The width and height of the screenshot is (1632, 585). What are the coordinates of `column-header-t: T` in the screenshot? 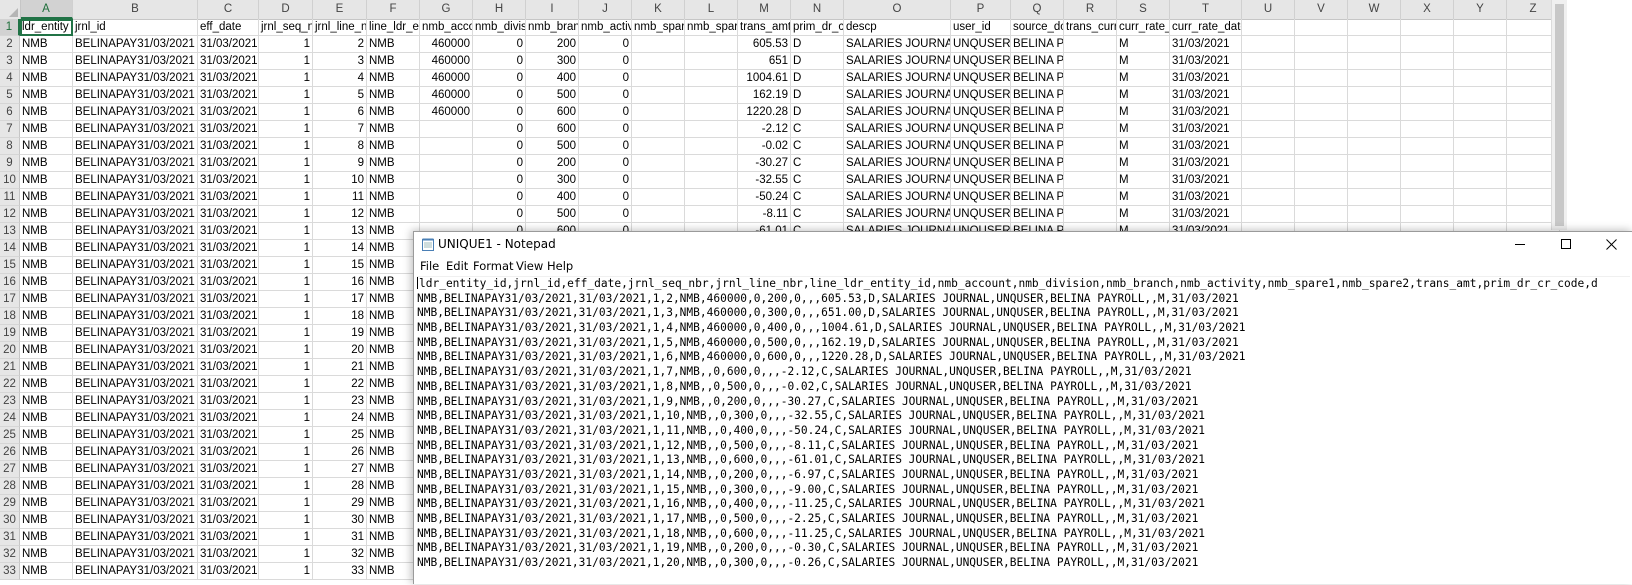 It's located at (1206, 9).